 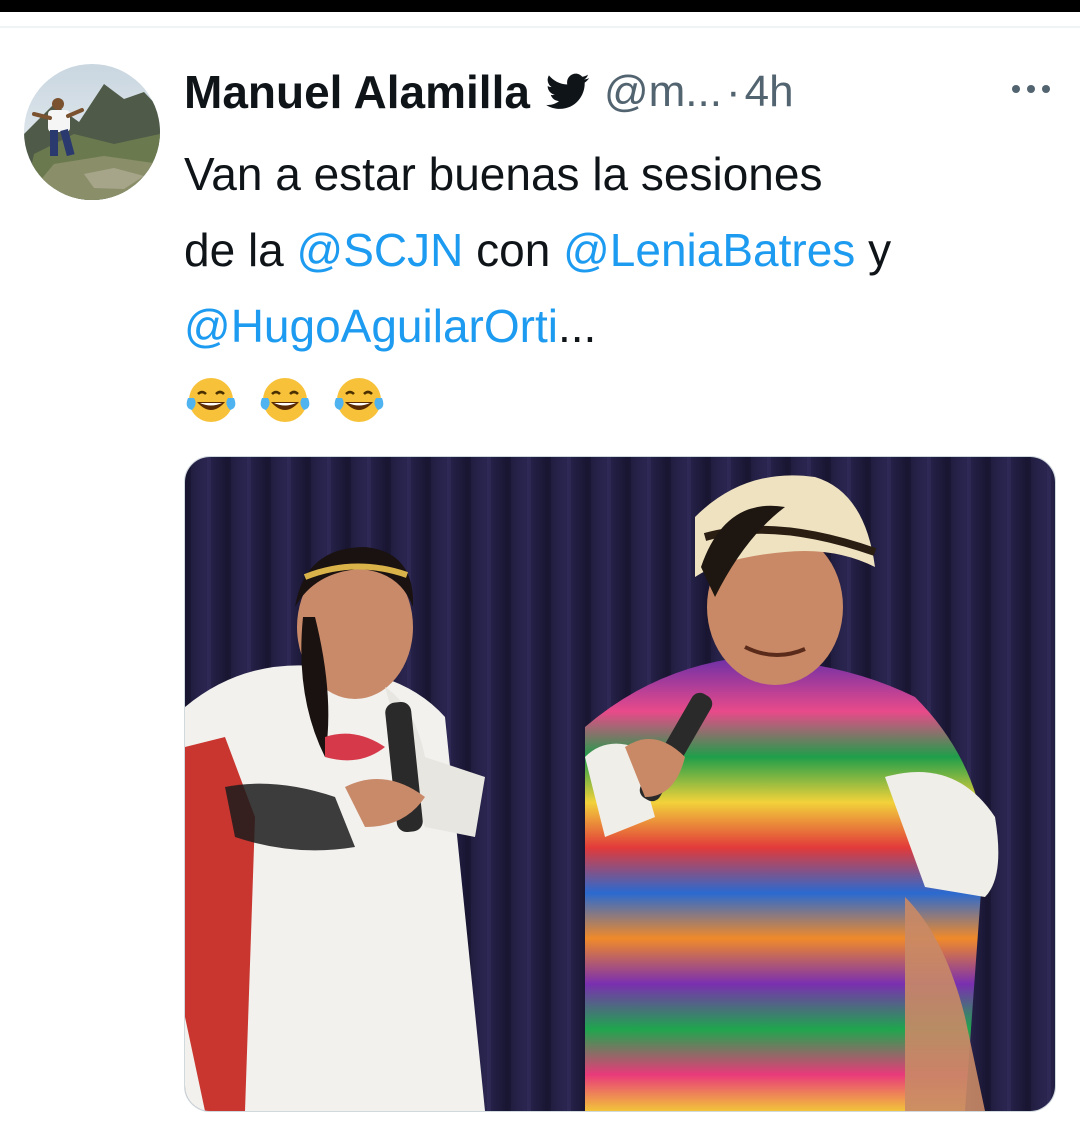 I want to click on timeline-divider, so click(x=540, y=27).